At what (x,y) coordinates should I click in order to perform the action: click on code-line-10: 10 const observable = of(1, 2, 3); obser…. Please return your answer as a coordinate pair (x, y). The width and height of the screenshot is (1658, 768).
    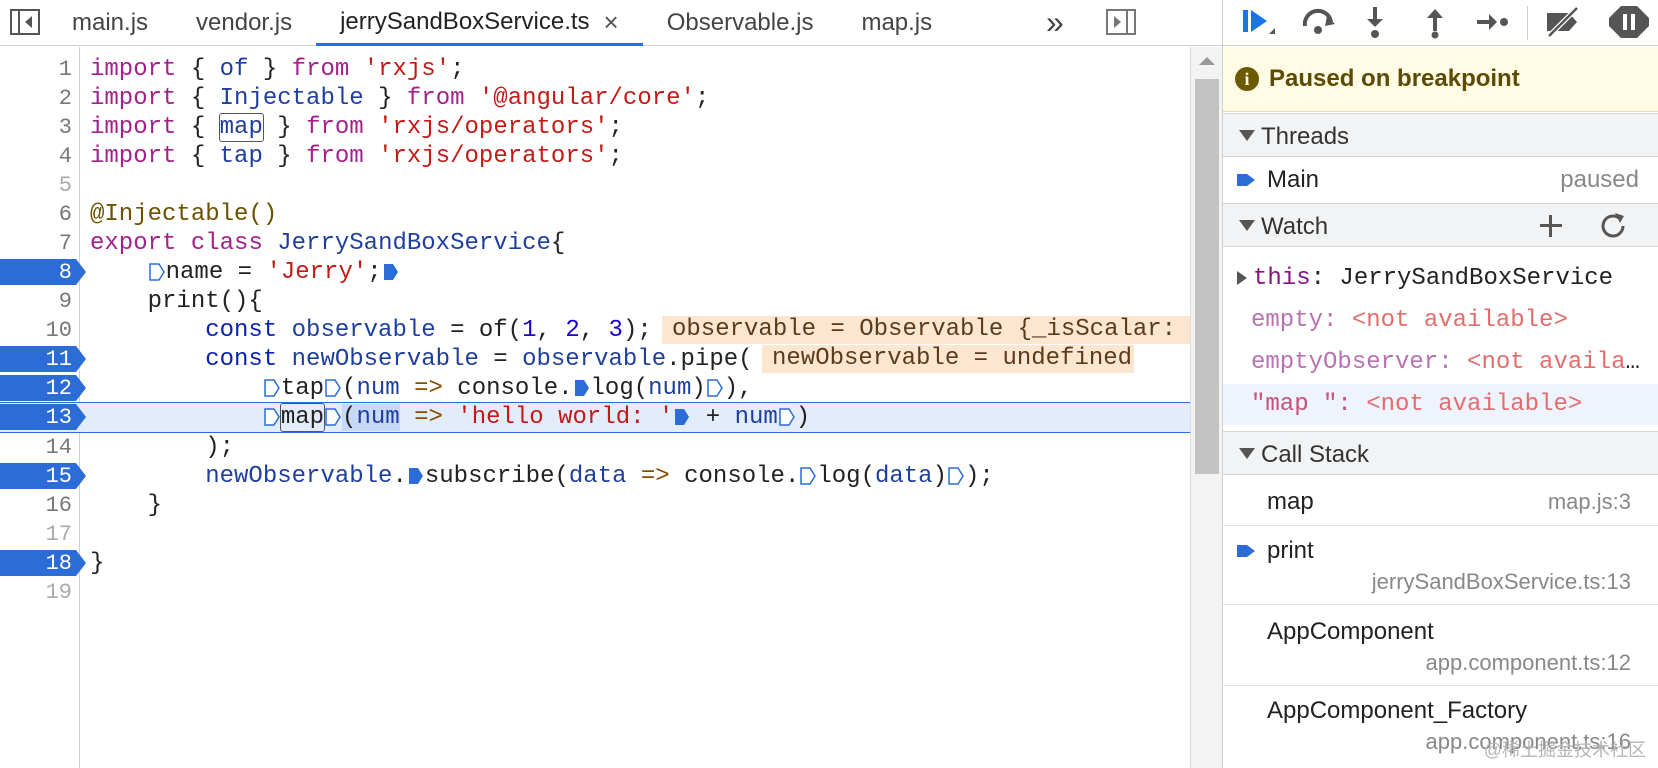
    Looking at the image, I should click on (595, 330).